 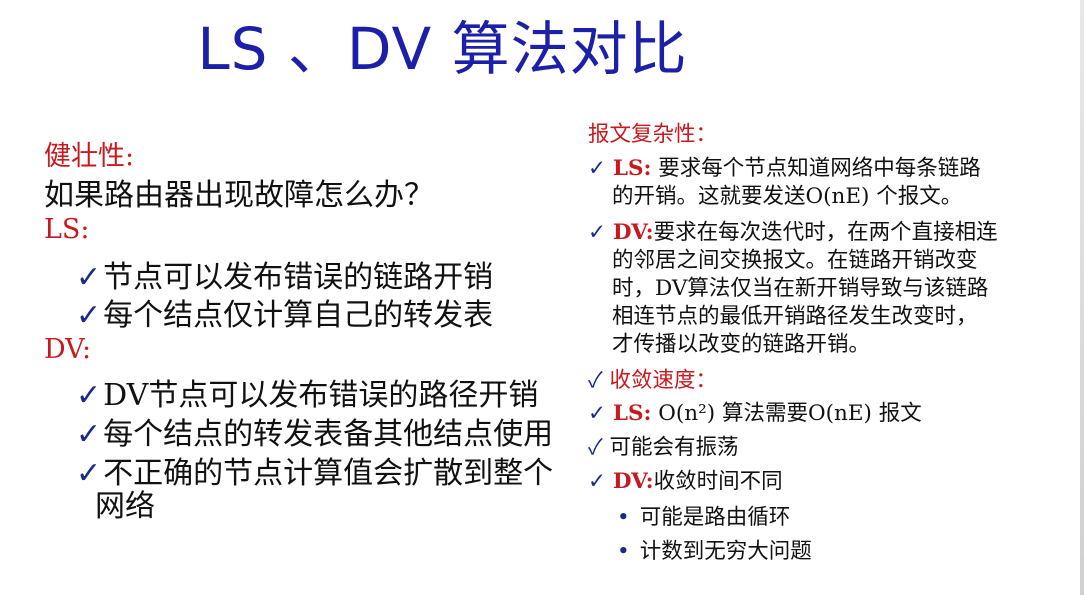 What do you see at coordinates (784, 168) in the screenshot?
I see `list-item: ✓ LS: 要求每个节点知道网络中每条链路` at bounding box center [784, 168].